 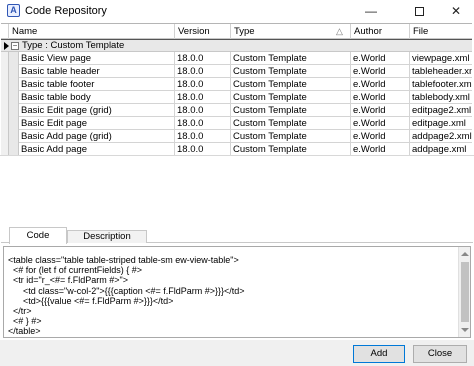 I want to click on cell-name: Basic Add page (grid), so click(x=97, y=136).